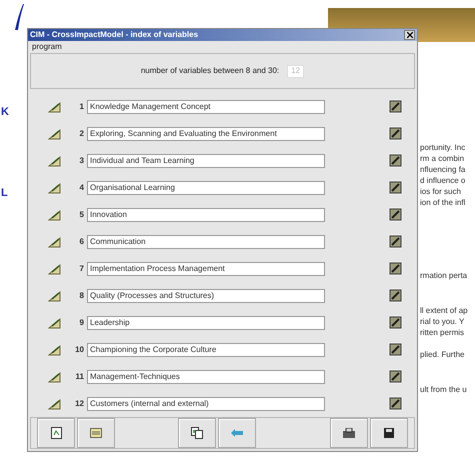 This screenshot has width=475, height=463. Describe the element at coordinates (206, 215) in the screenshot. I see `variable-field: Innovation` at that location.